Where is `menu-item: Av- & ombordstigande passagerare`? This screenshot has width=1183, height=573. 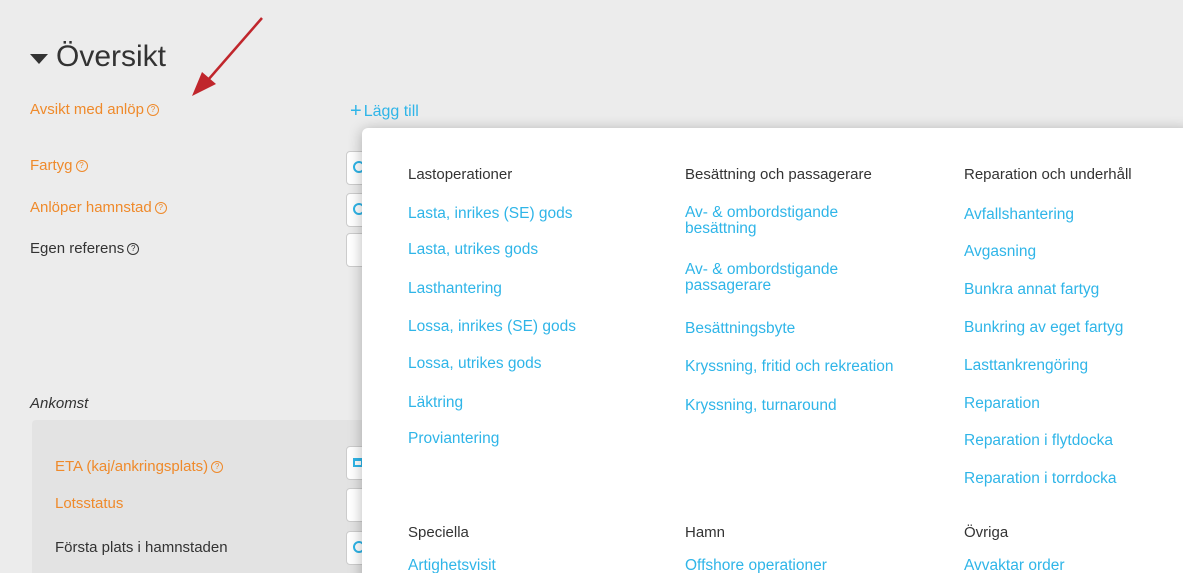
menu-item: Av- & ombordstigande passagerare is located at coordinates (761, 278).